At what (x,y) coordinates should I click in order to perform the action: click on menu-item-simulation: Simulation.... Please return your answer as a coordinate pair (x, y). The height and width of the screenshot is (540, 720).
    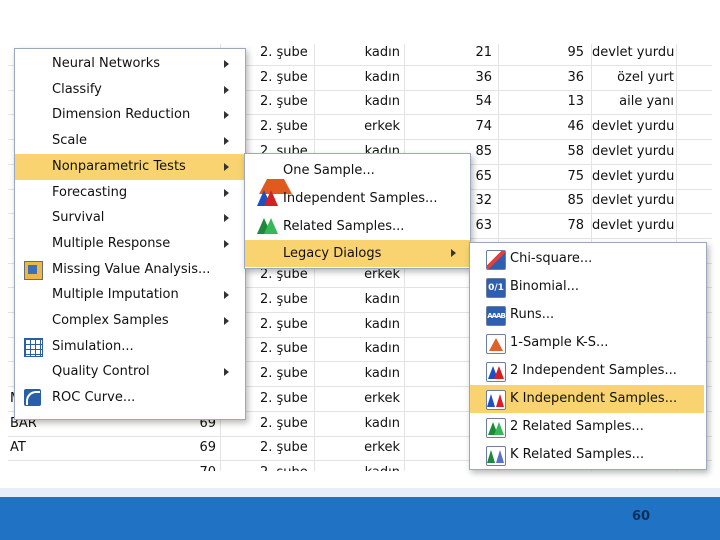
    Looking at the image, I should click on (130, 347).